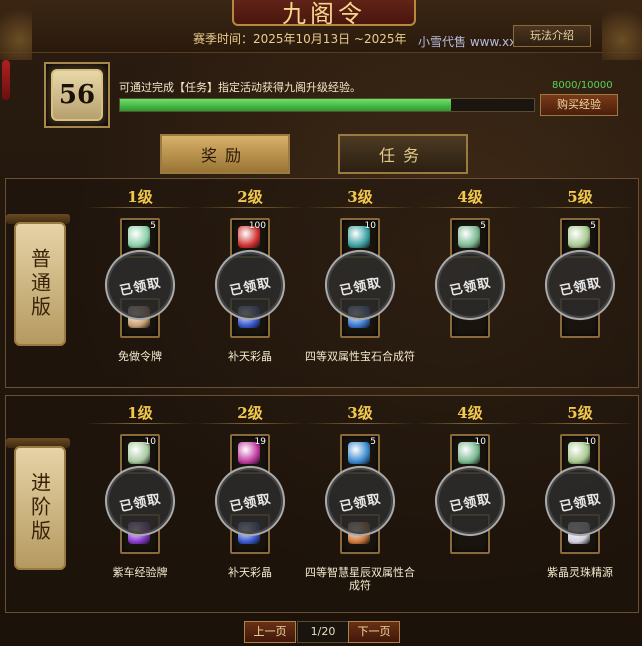  I want to click on reward-item-name: 紫晶灵珠精源, so click(580, 572).